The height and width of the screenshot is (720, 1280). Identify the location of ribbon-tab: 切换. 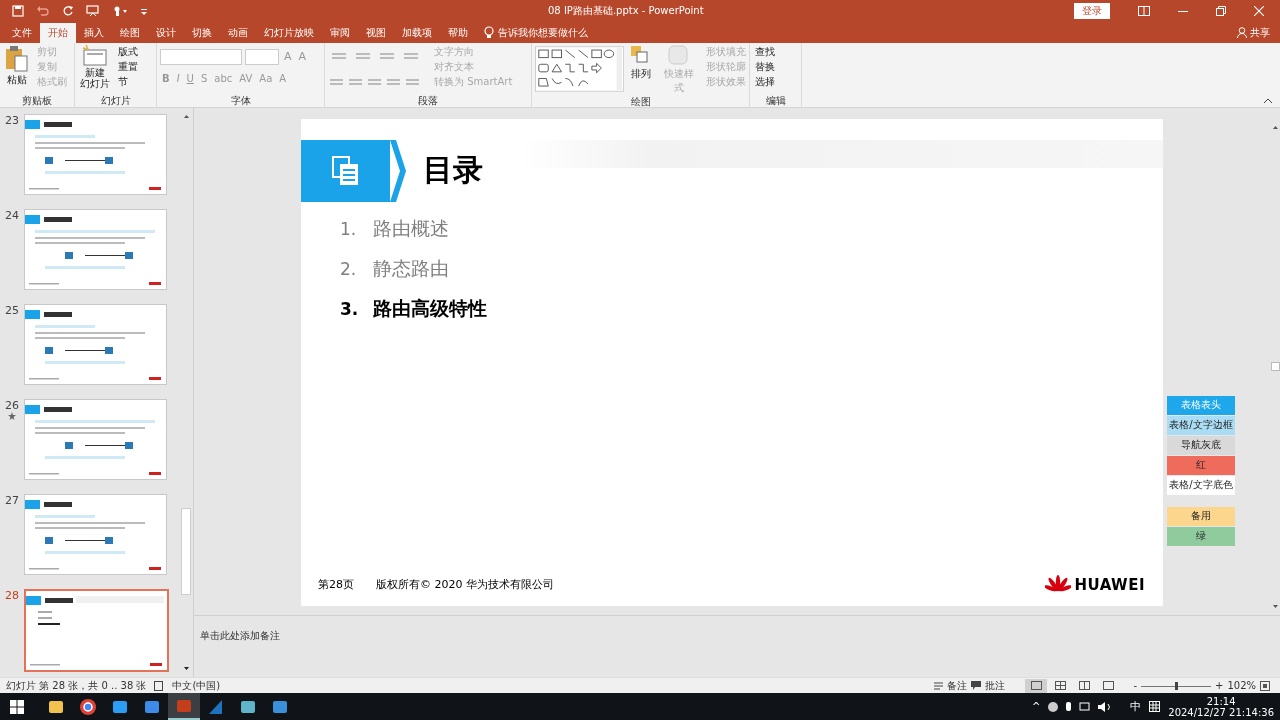
(202, 32).